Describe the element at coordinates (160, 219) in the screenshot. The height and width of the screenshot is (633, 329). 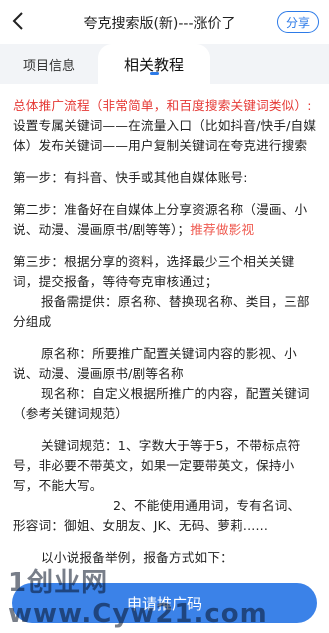
I see `step-2-text: 第二步：准备好在自媒体上分享资源名称（漫画、小说、动漫、漫画原书/剧等等）；` at that location.